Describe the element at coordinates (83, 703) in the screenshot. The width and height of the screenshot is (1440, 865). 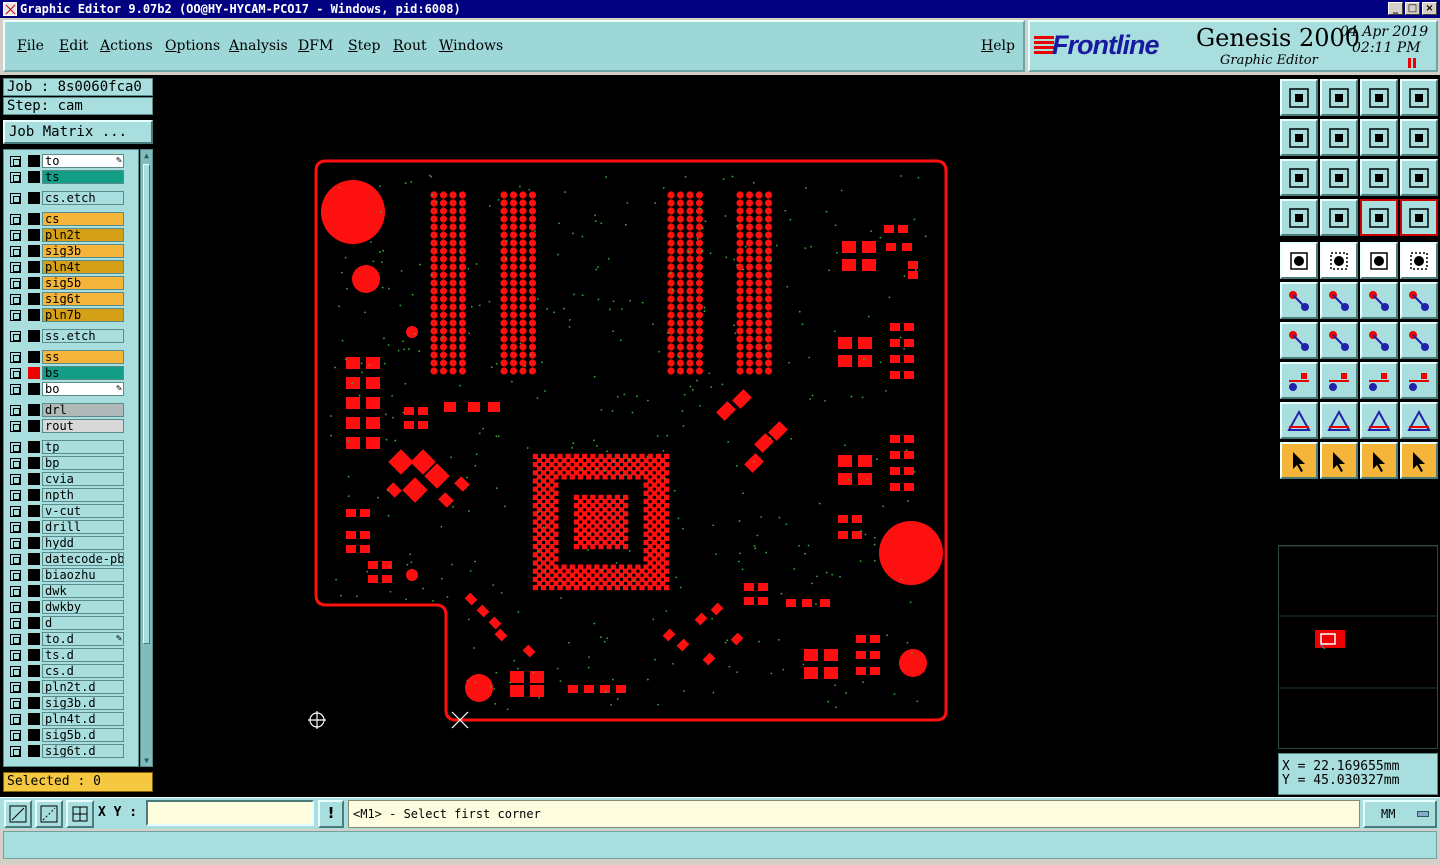
I see `layer-name: sig3b.d` at that location.